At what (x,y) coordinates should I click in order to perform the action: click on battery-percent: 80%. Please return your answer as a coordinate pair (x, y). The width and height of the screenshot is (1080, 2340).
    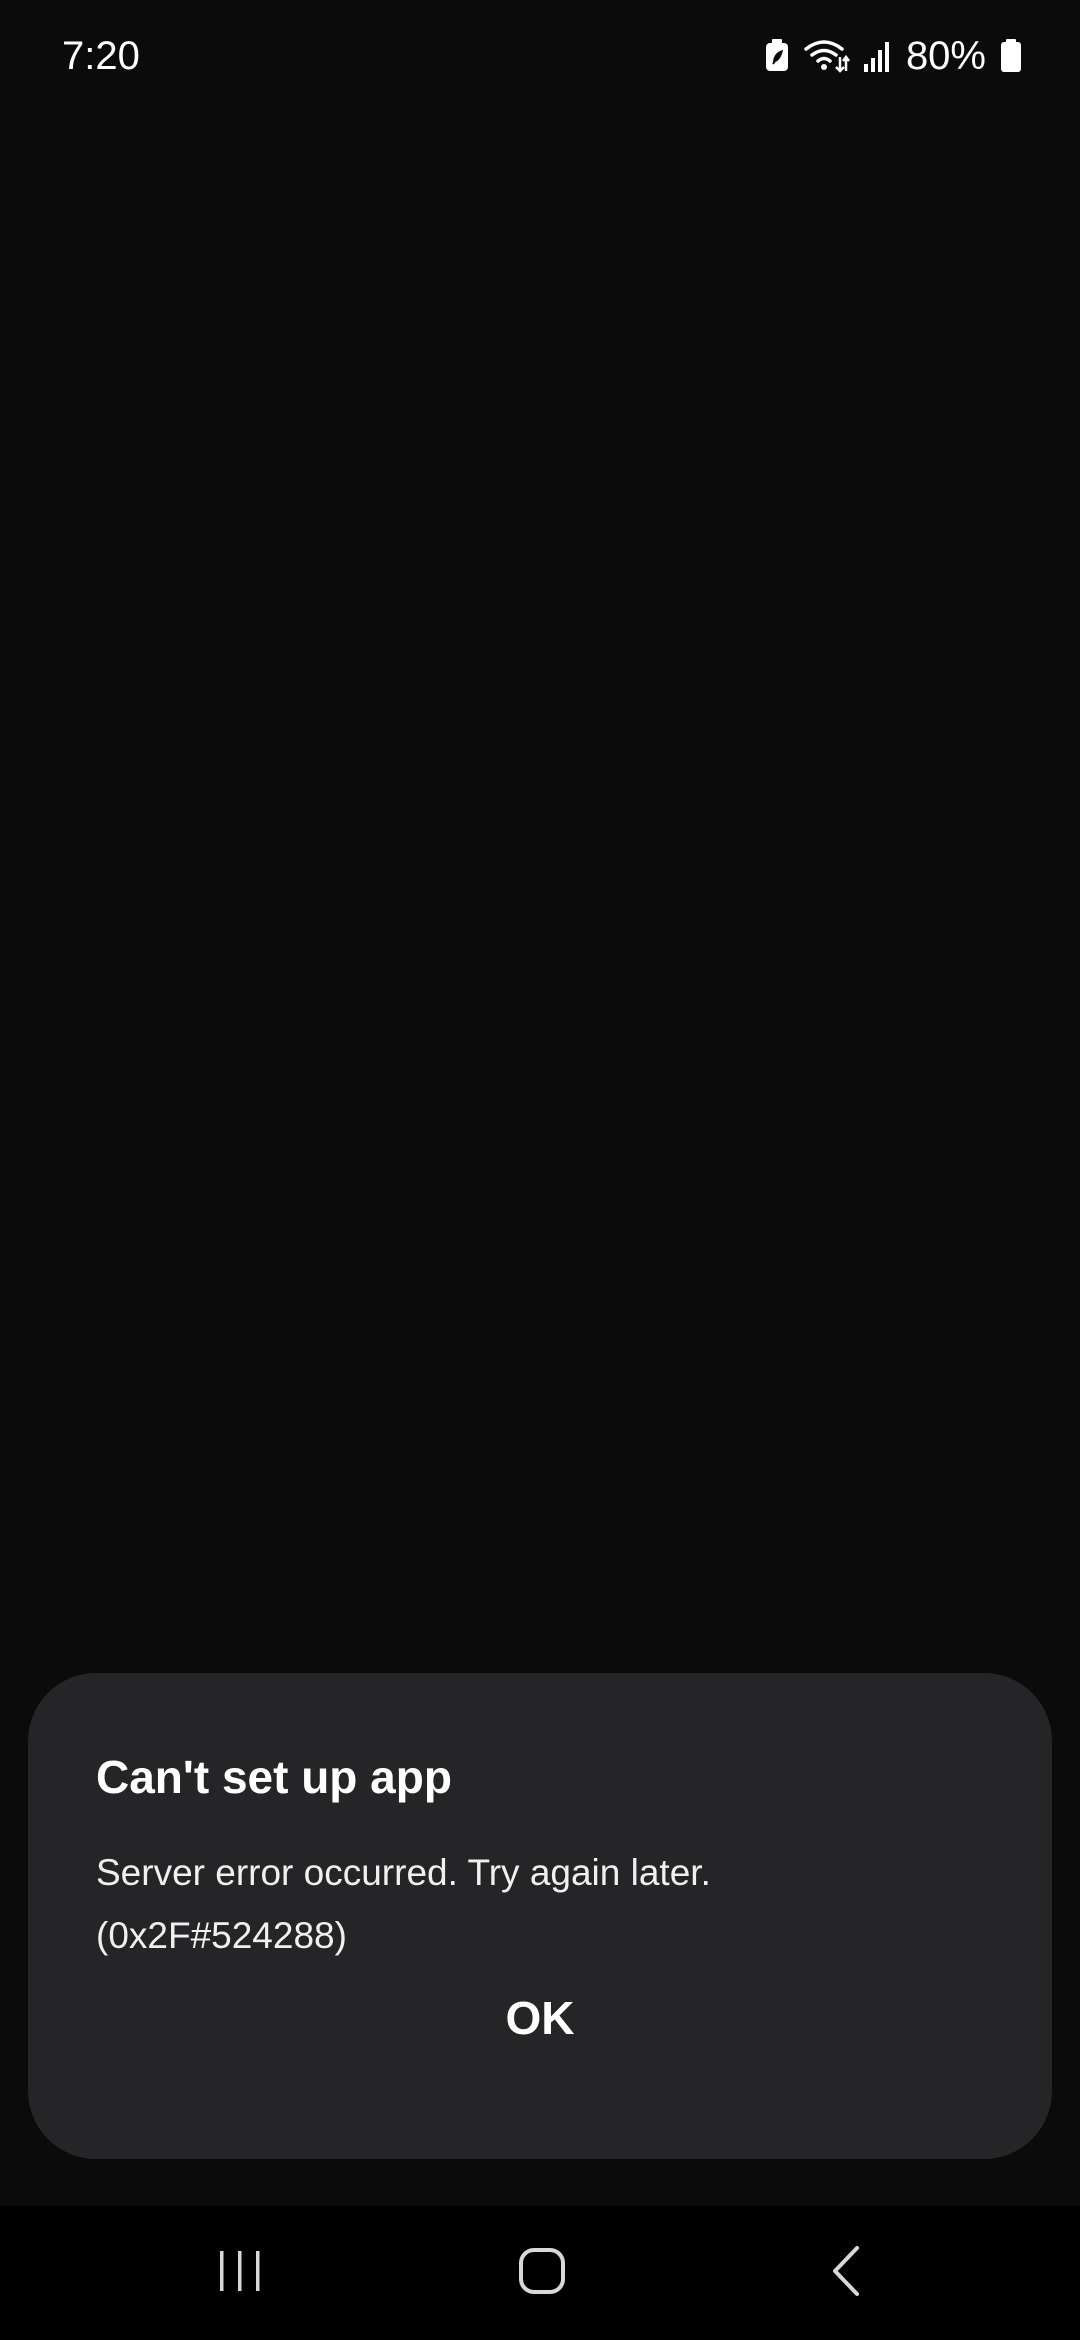
    Looking at the image, I should click on (945, 56).